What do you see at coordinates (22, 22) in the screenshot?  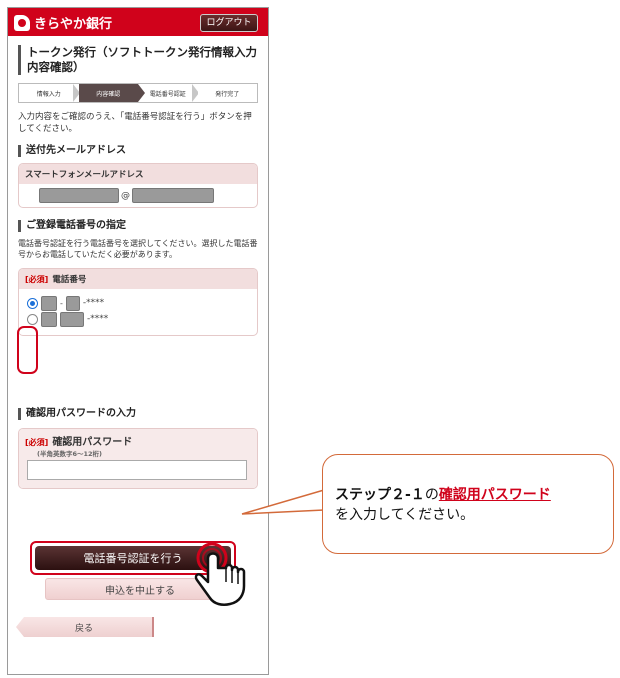 I see `bank-logo-icon` at bounding box center [22, 22].